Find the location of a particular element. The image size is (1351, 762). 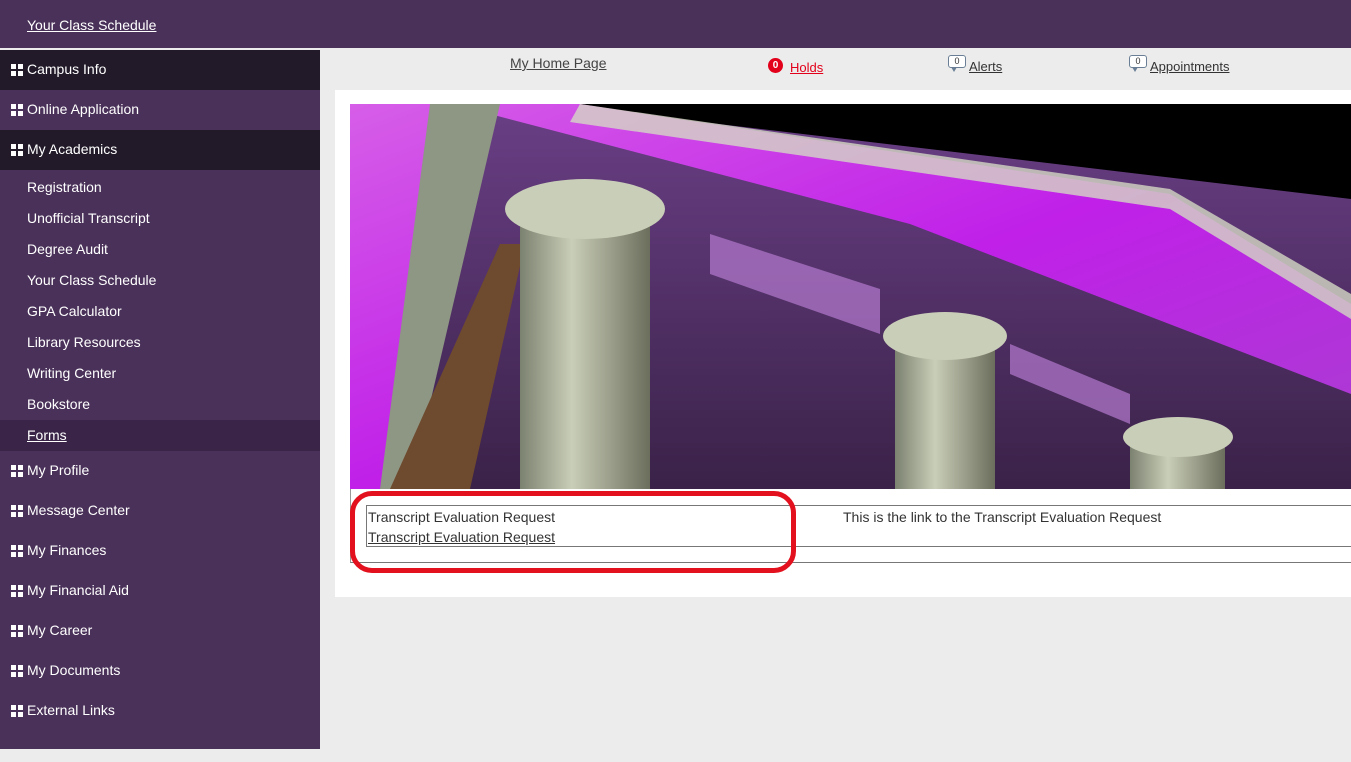

sidebar-section-my-documents: My Documents is located at coordinates (160, 671).